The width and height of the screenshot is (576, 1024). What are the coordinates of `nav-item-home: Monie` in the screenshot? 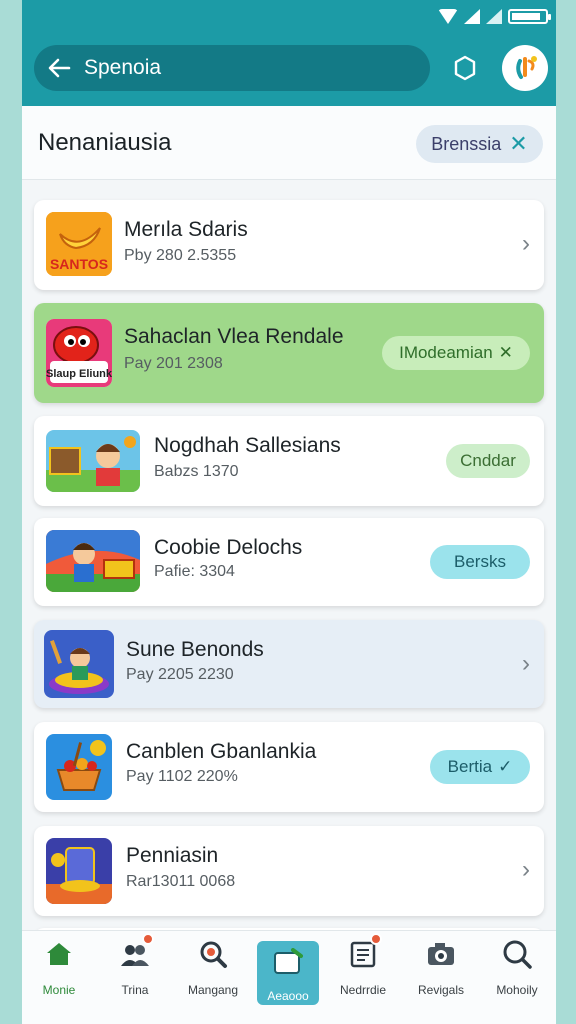 It's located at (59, 972).